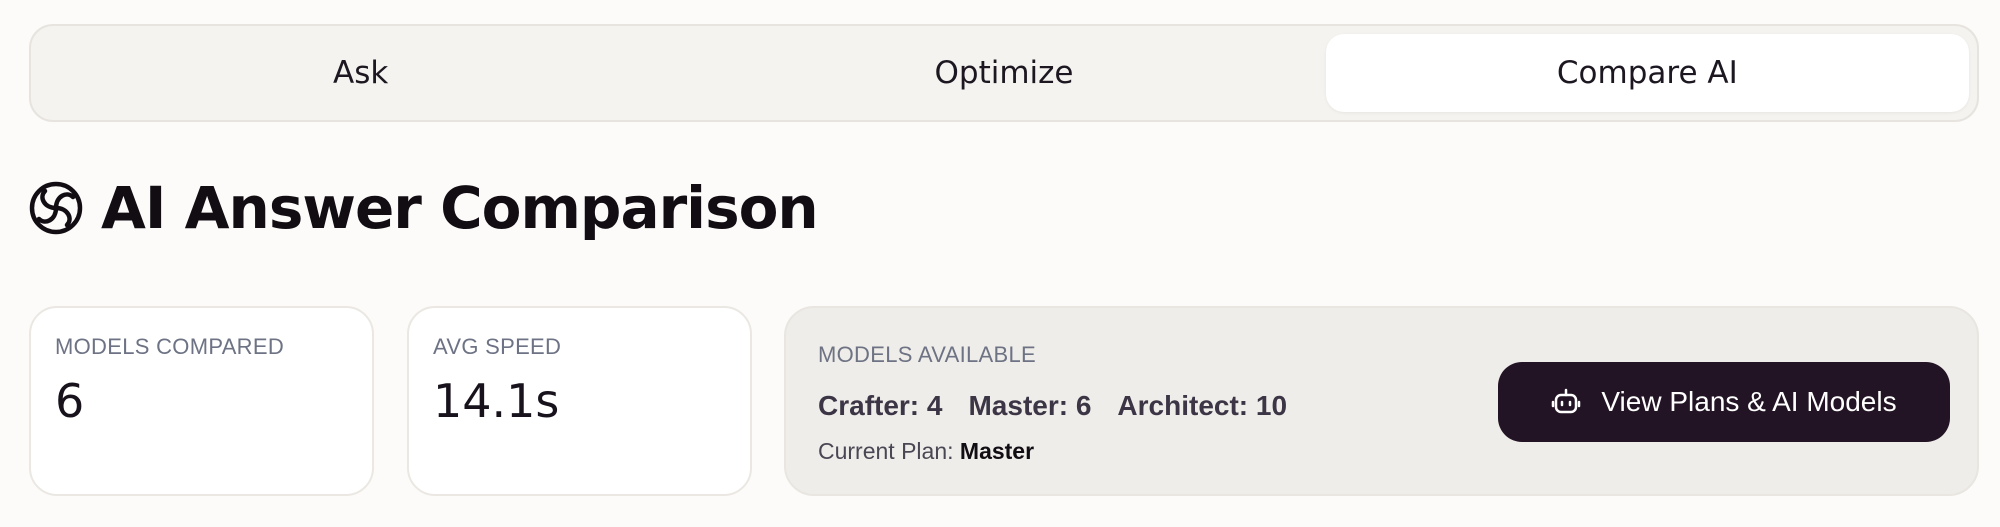  Describe the element at coordinates (1202, 405) in the screenshot. I see `tier-architect: Architect: 10` at that location.